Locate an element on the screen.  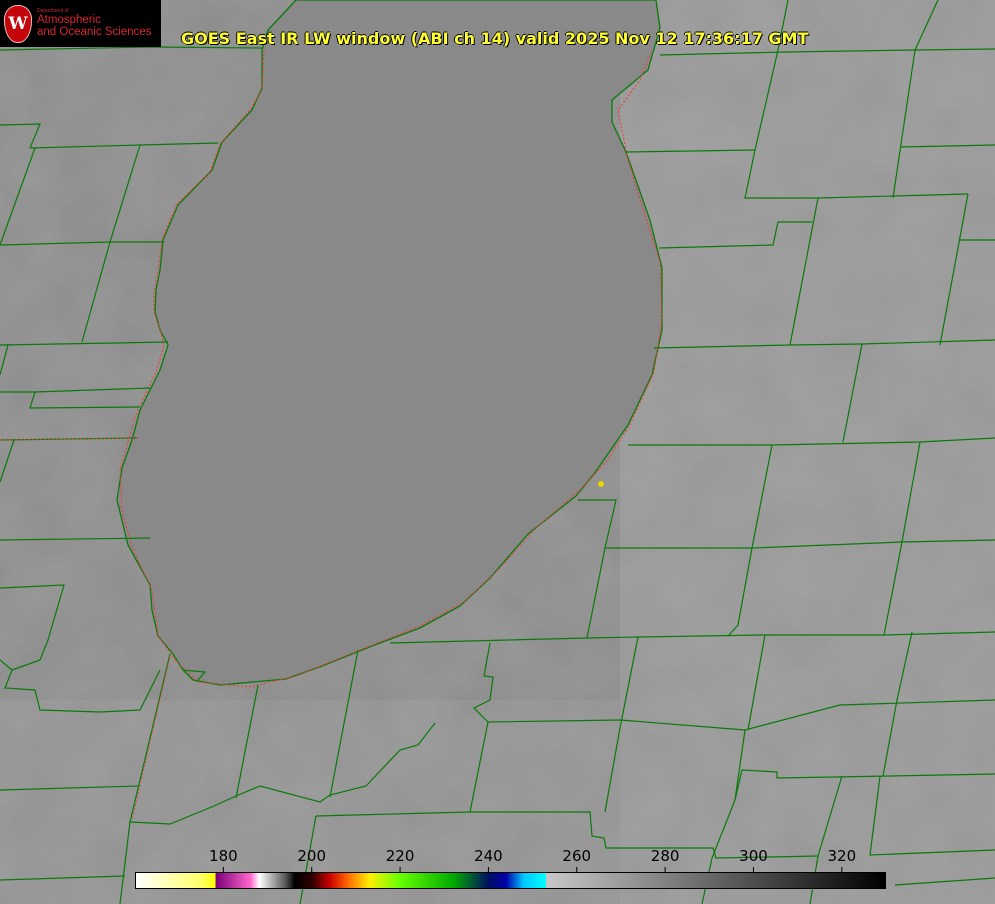
colorbar-label-220: 220 is located at coordinates (400, 856).